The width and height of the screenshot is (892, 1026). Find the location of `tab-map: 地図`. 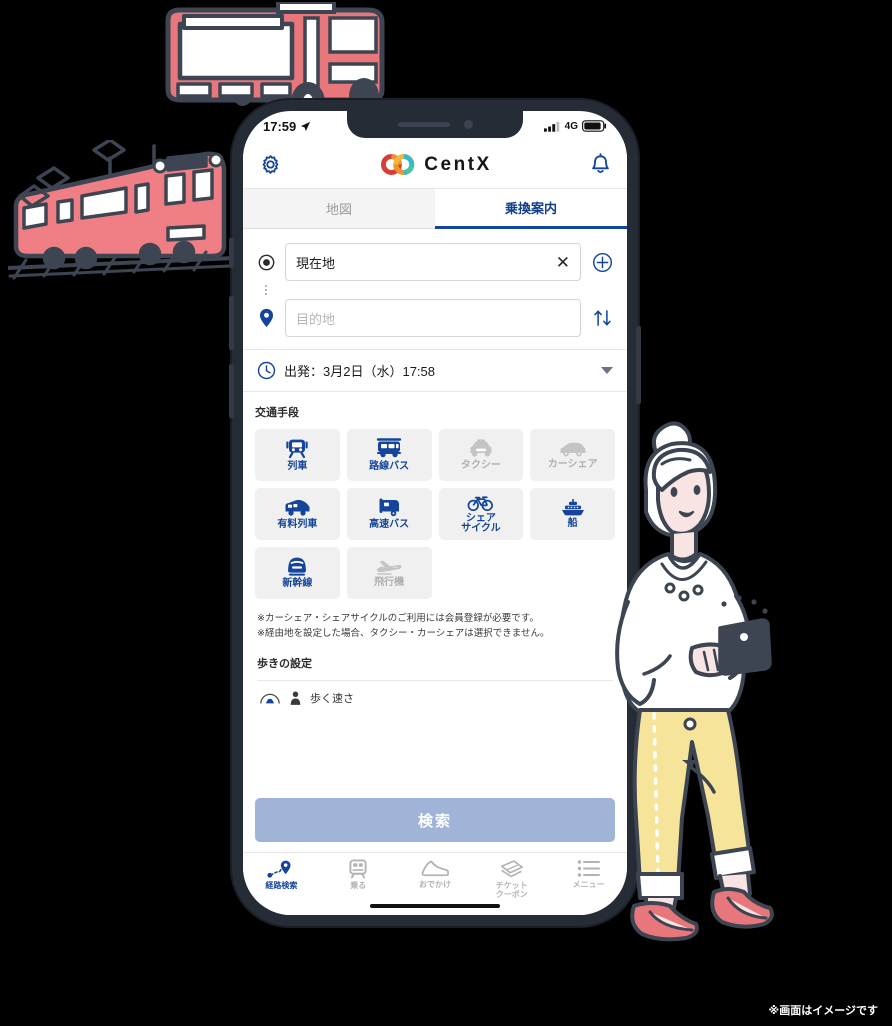

tab-map: 地図 is located at coordinates (339, 209).